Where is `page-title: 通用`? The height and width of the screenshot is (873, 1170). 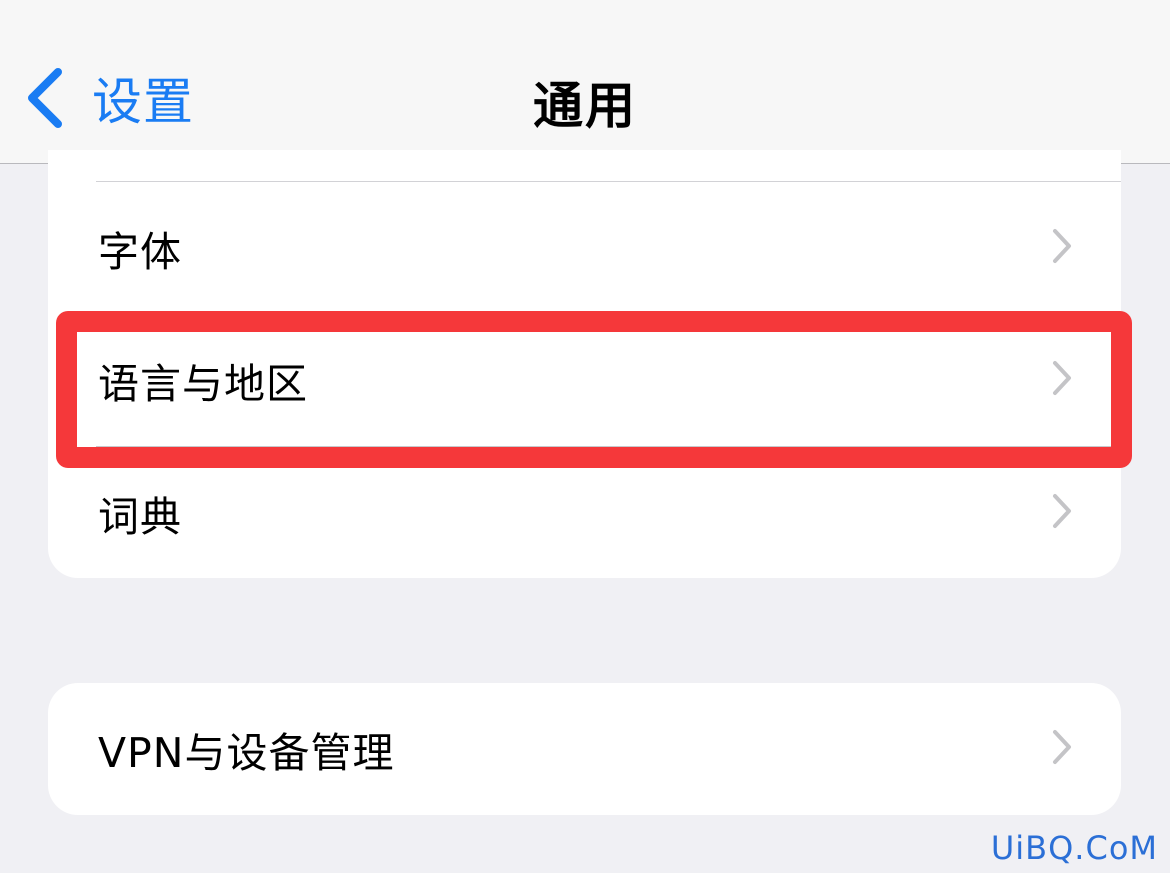 page-title: 通用 is located at coordinates (585, 106).